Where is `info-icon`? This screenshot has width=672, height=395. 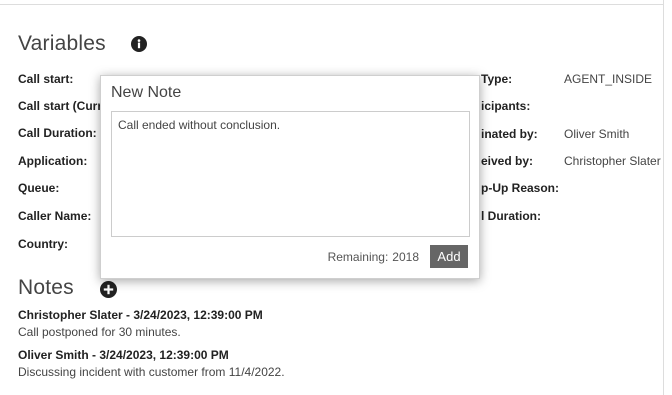 info-icon is located at coordinates (139, 44).